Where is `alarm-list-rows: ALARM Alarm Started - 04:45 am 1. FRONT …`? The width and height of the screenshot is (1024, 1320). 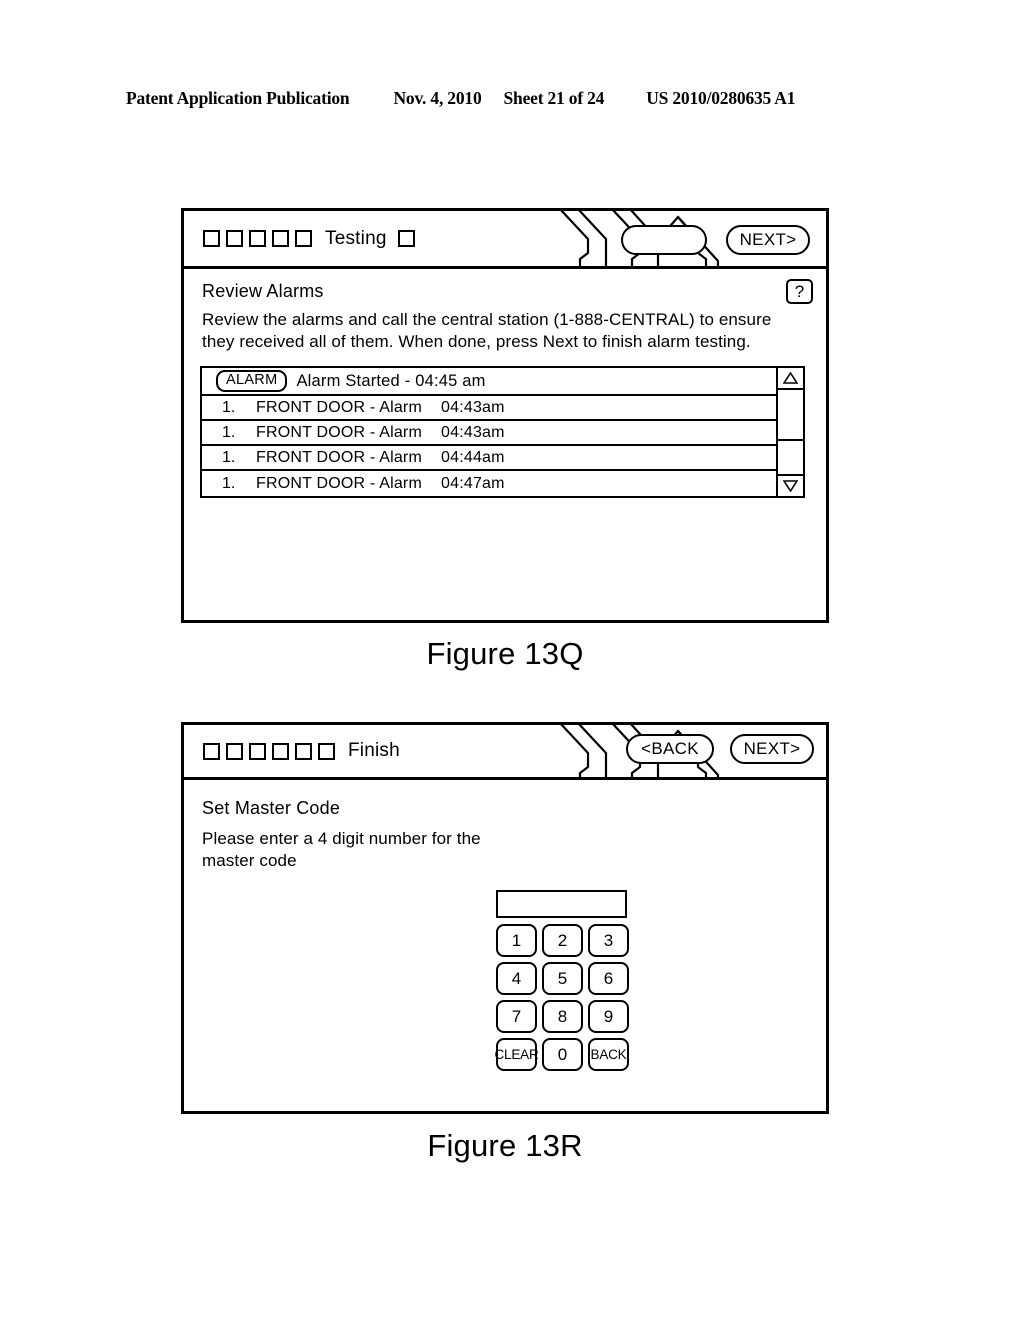
alarm-list-rows: ALARM Alarm Started - 04:45 am 1. FRONT … is located at coordinates (489, 432).